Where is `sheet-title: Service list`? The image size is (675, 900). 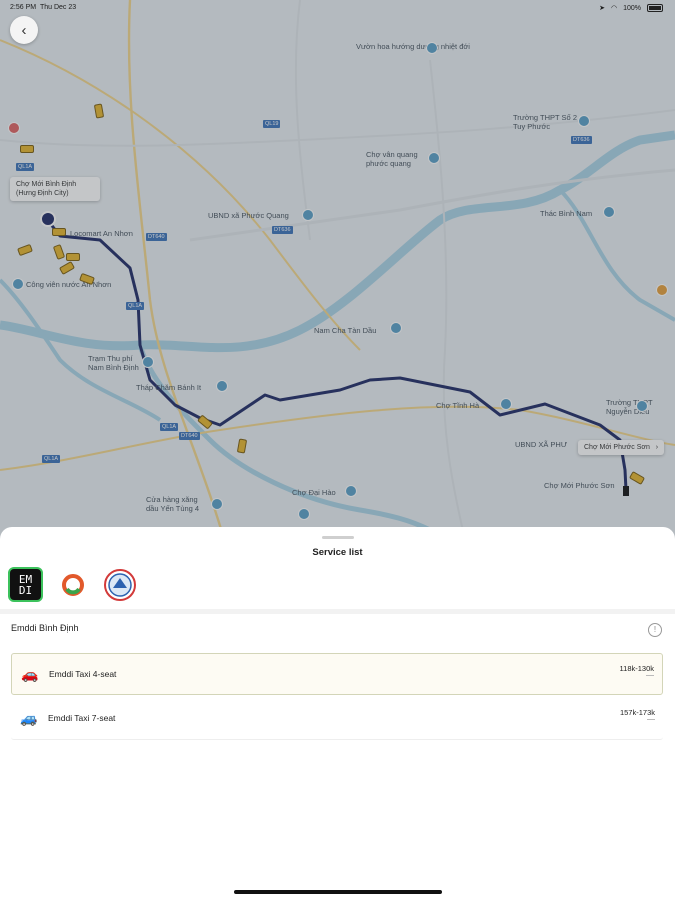
sheet-title: Service list is located at coordinates (337, 552).